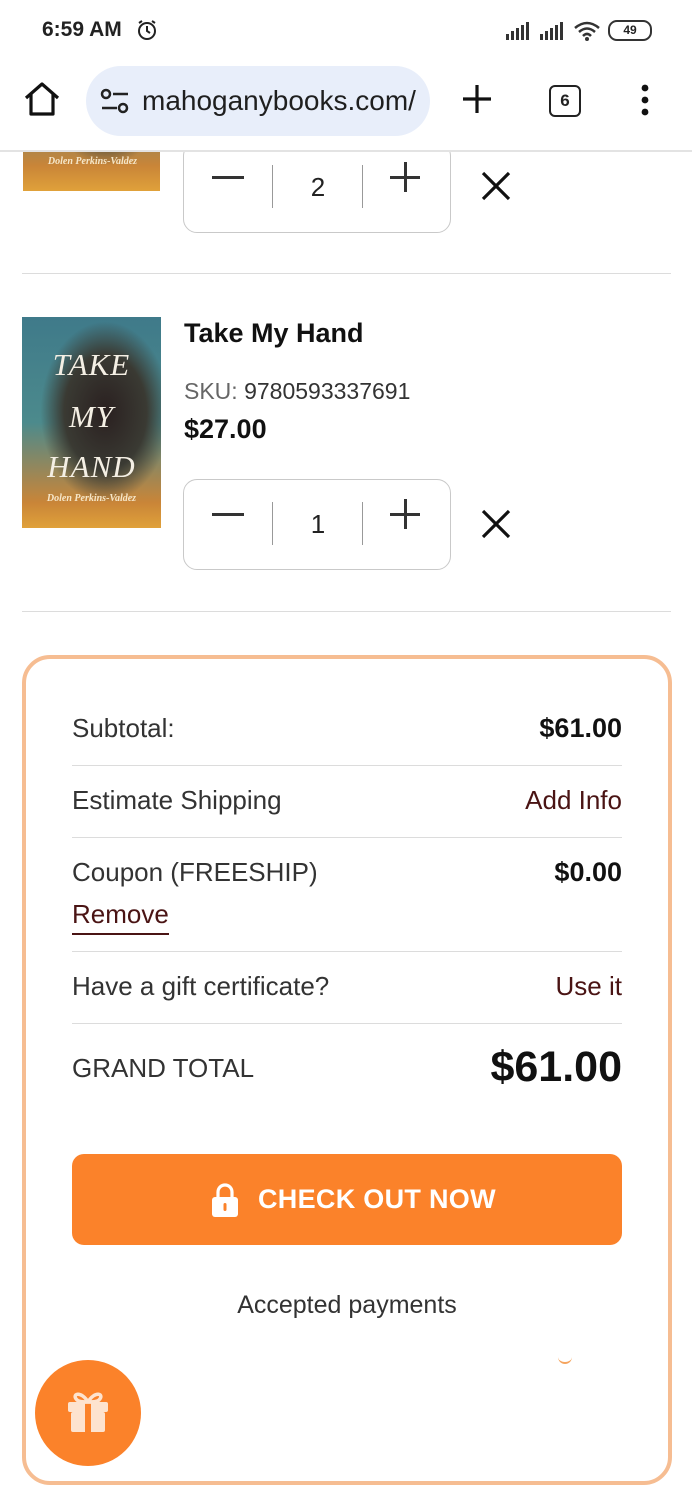  I want to click on remove-coupon-link: Remove, so click(120, 917).